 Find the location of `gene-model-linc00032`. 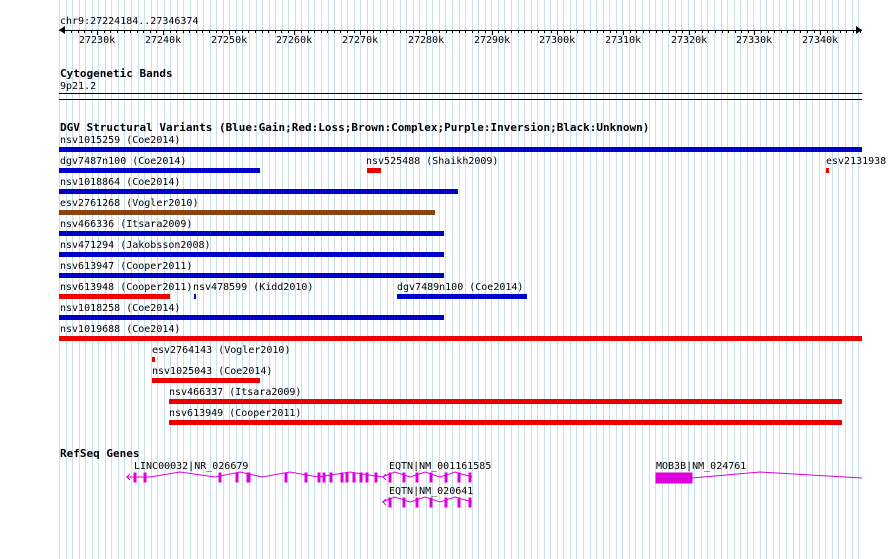

gene-model-linc00032 is located at coordinates (254, 477).